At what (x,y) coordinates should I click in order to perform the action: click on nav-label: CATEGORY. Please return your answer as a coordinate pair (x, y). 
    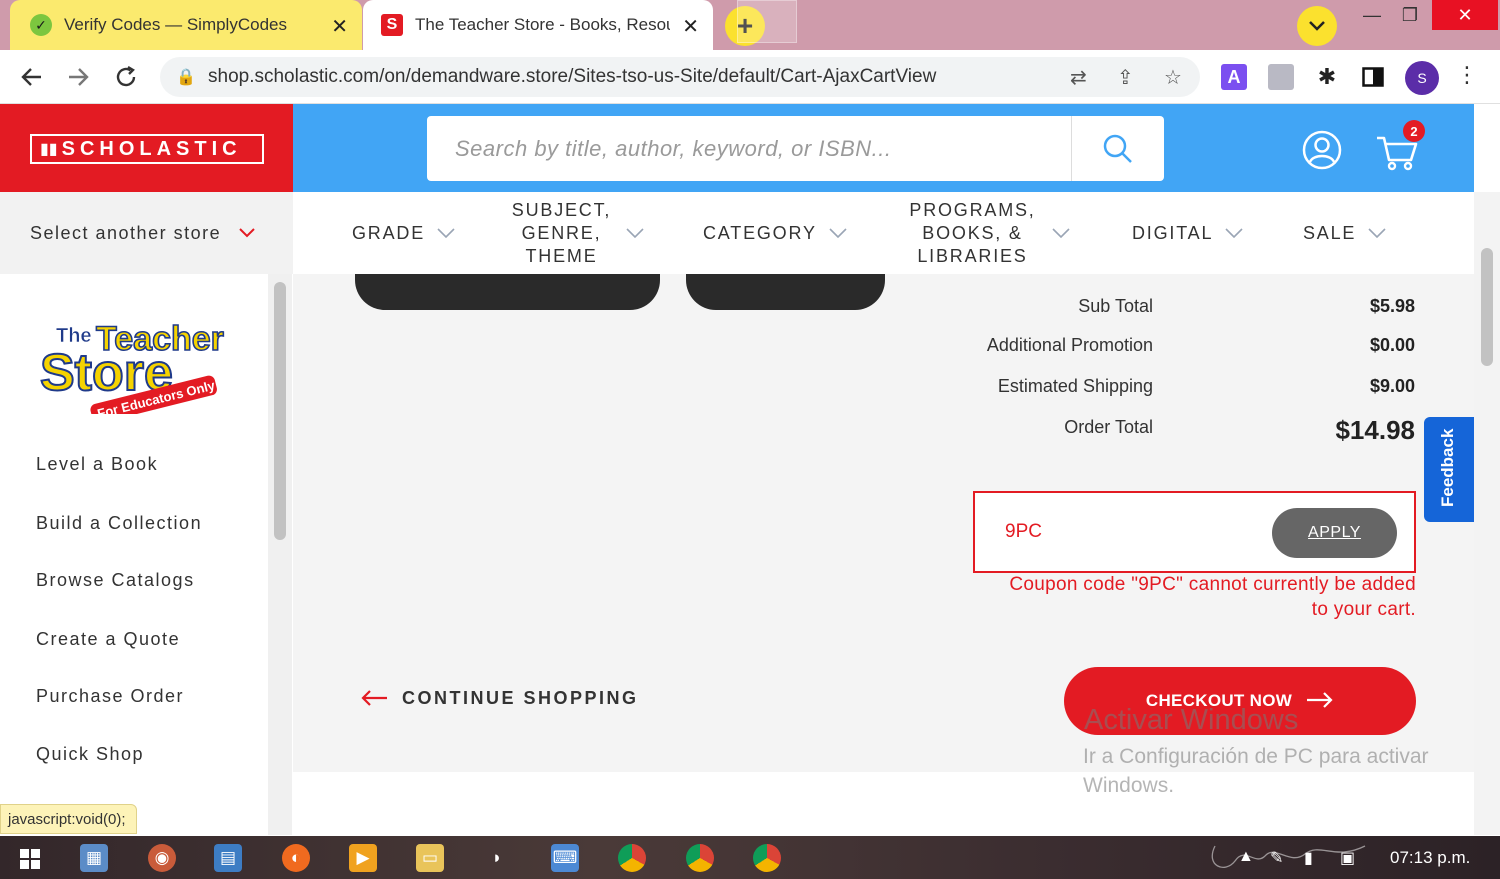
    Looking at the image, I should click on (760, 232).